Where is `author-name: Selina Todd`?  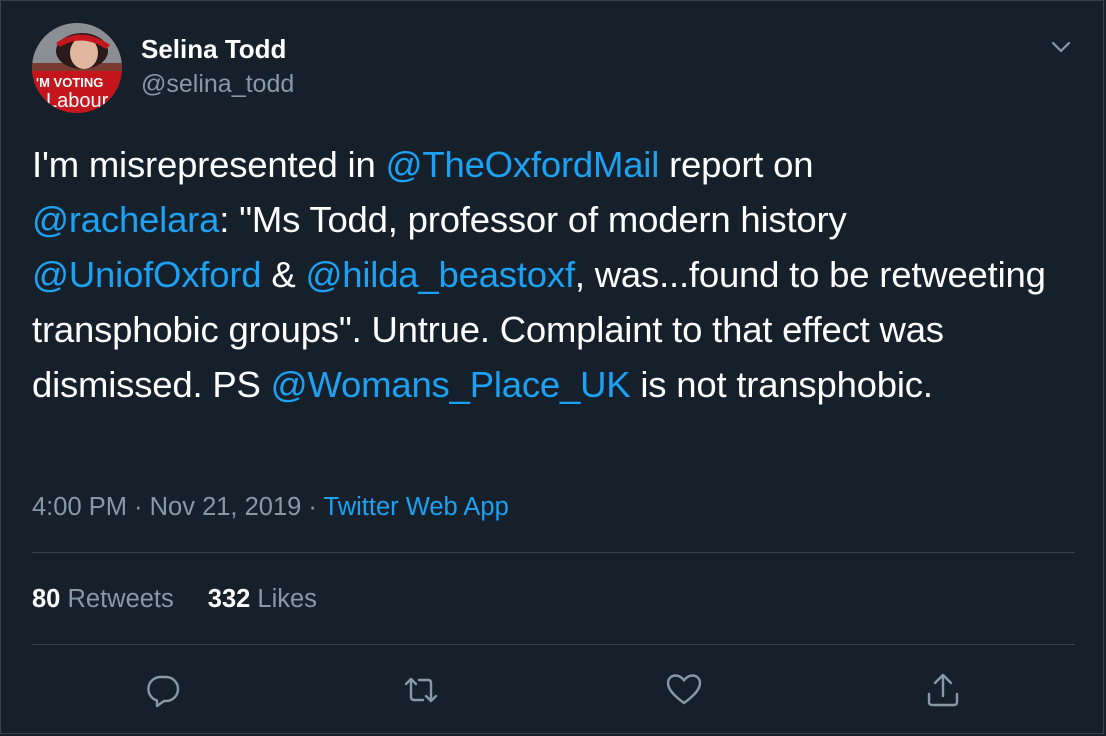 author-name: Selina Todd is located at coordinates (213, 49).